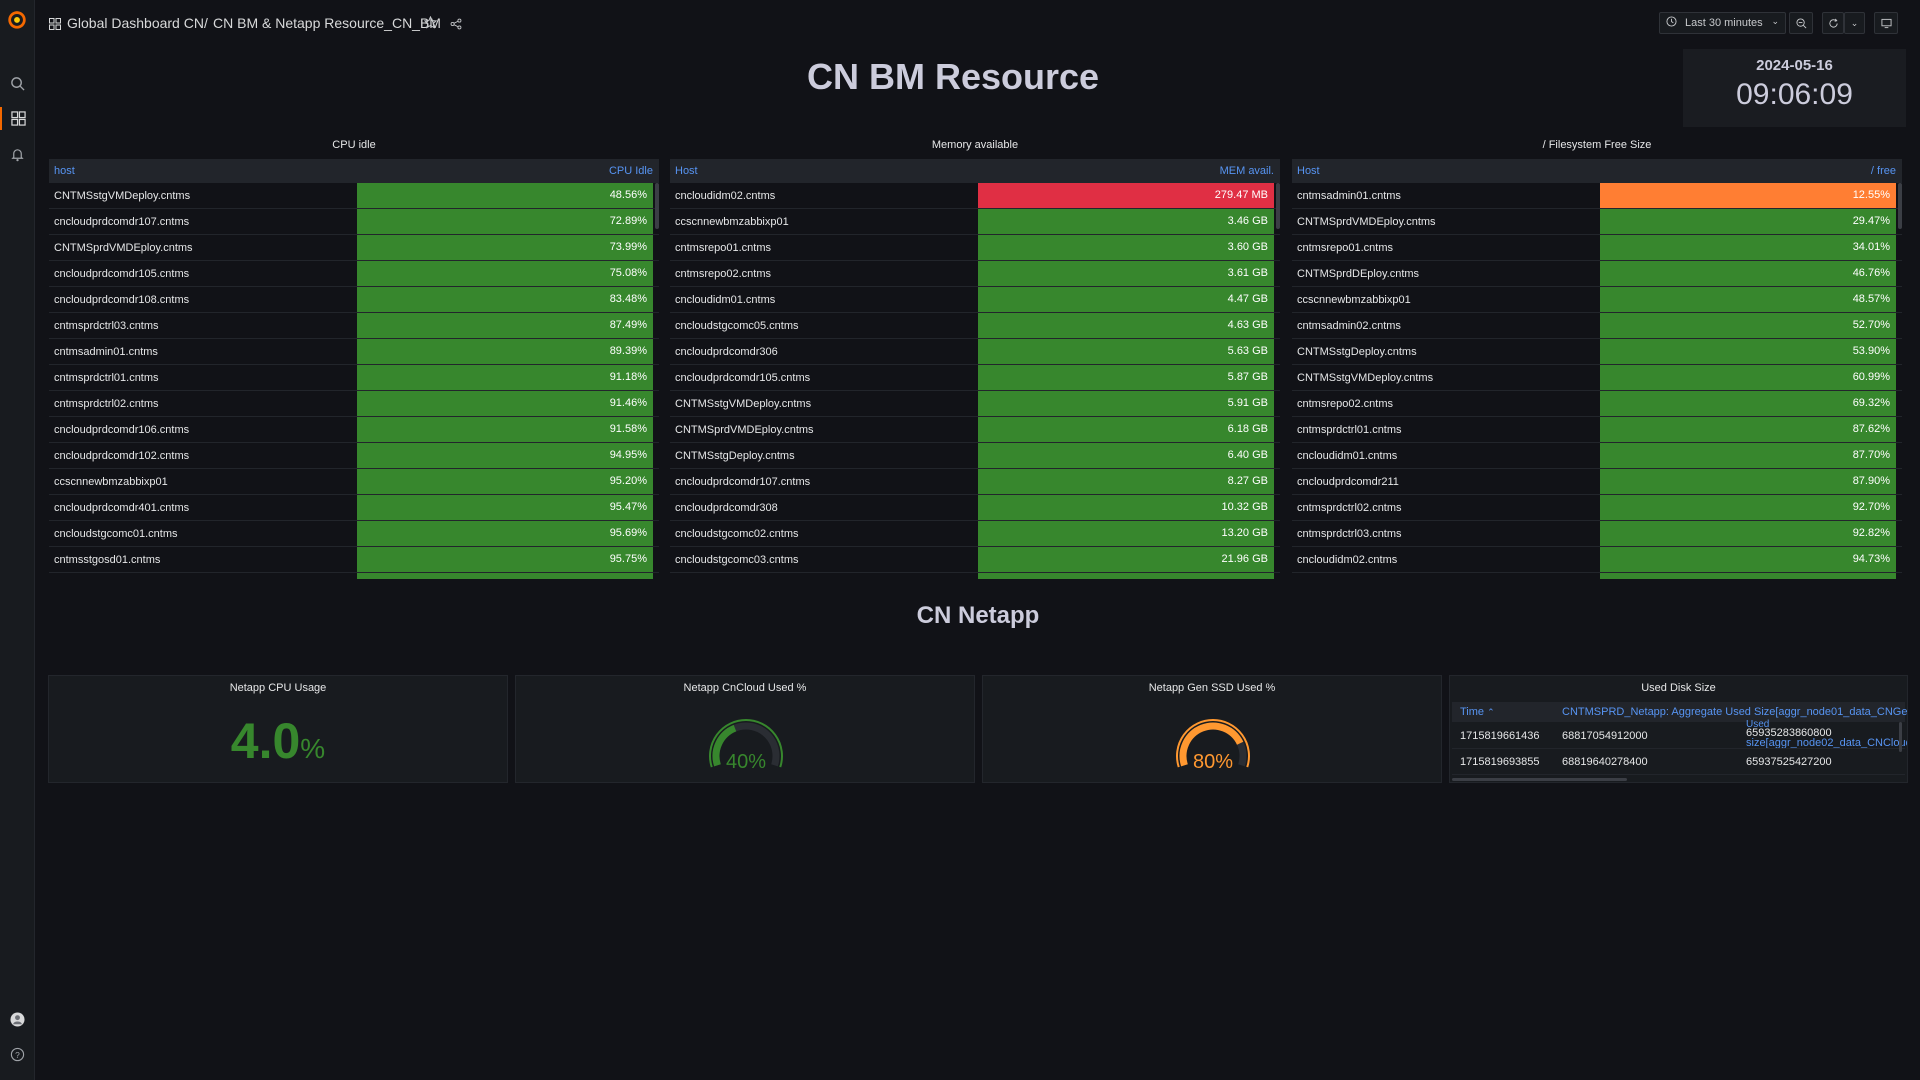 This screenshot has width=1920, height=1080. Describe the element at coordinates (122, 430) in the screenshot. I see `cell-host: cncloudprdcomdr106.cntms` at that location.